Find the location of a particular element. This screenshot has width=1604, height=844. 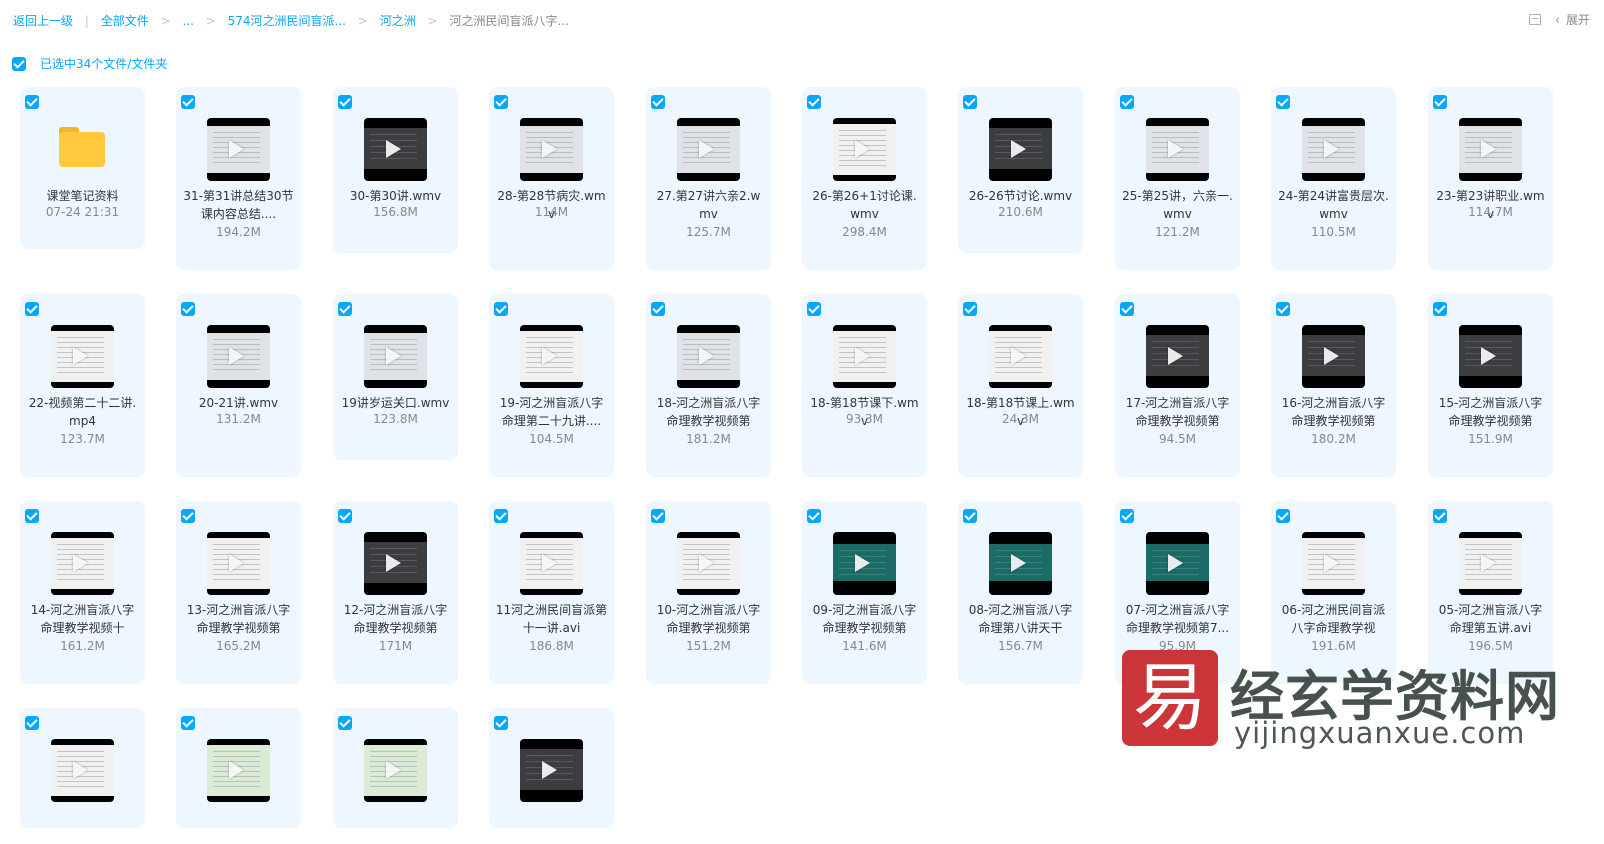

chevron-left-icon: ‹ is located at coordinates (1557, 19).